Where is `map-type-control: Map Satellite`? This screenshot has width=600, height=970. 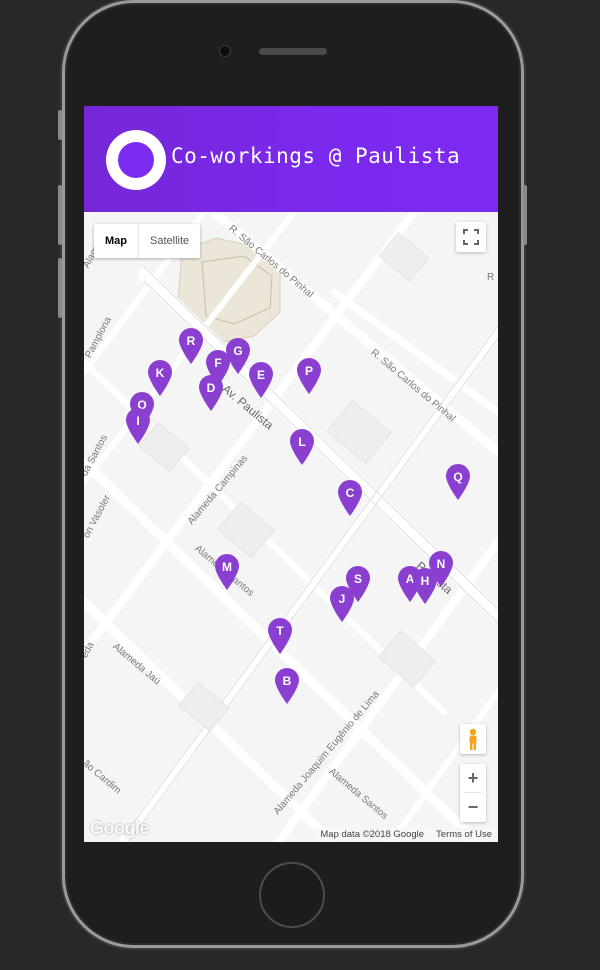
map-type-control: Map Satellite is located at coordinates (147, 241).